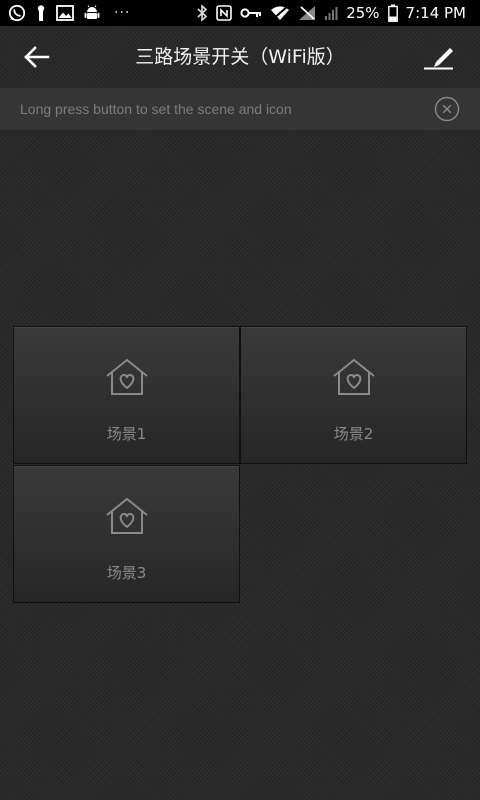 The image size is (480, 800). What do you see at coordinates (435, 13) in the screenshot?
I see `status-time: 7:14 PM` at bounding box center [435, 13].